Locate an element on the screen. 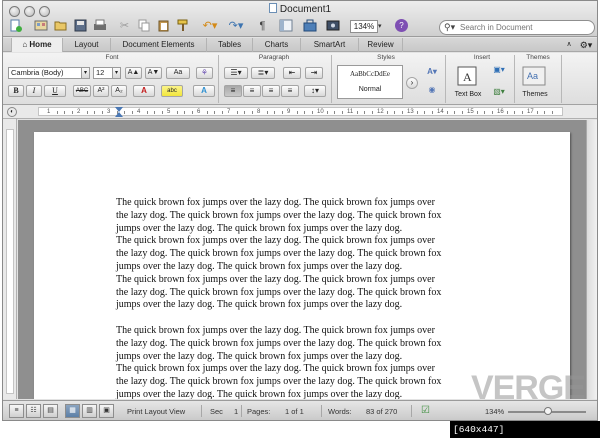 This screenshot has height=438, width=600. cut-icon: ✂ is located at coordinates (124, 25).